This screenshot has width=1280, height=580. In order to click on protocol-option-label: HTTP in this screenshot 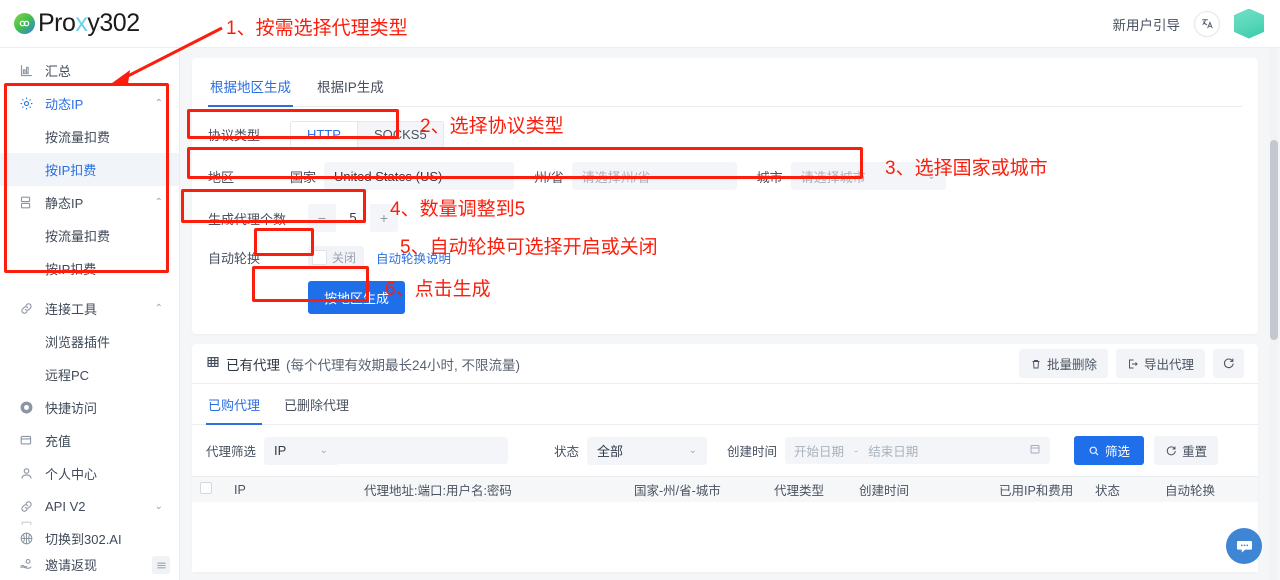, I will do `click(324, 134)`.